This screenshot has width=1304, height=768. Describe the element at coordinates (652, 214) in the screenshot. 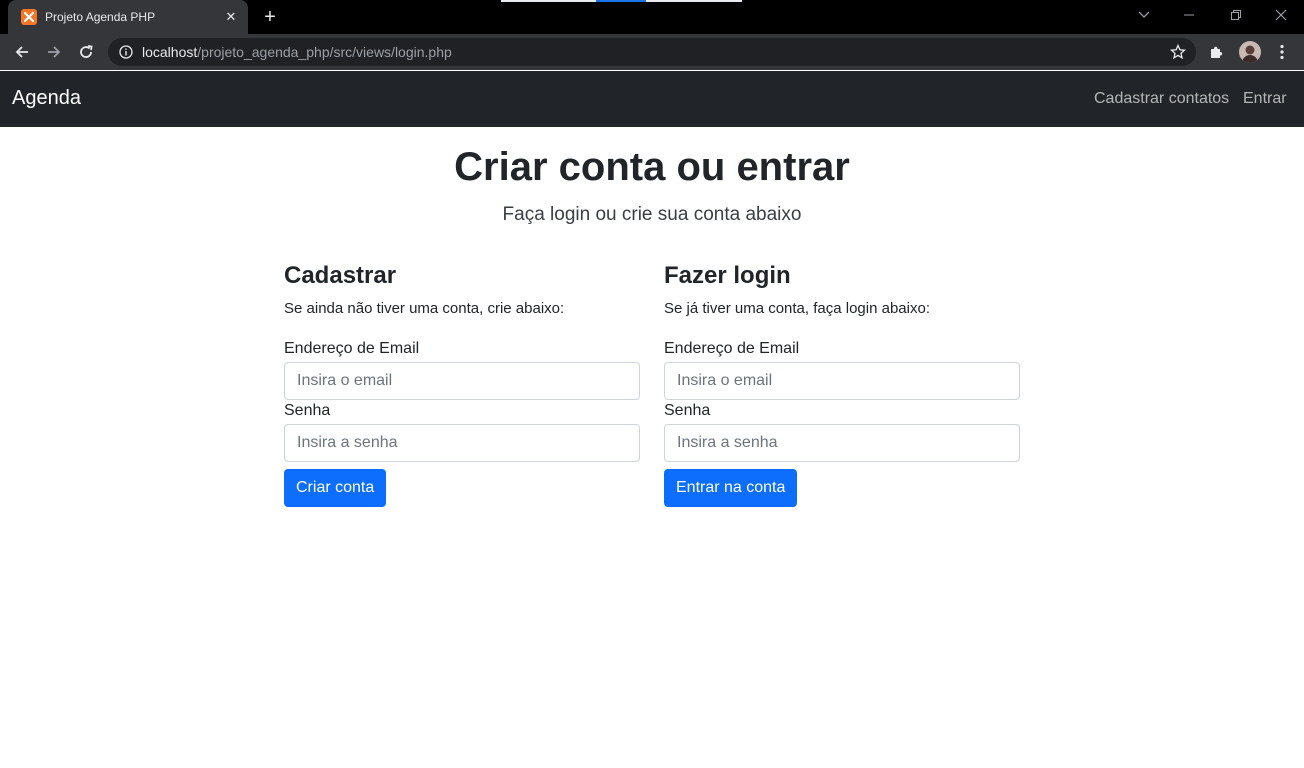

I see `page-subtitle: Faça login ou crie sua conta abaixo` at that location.